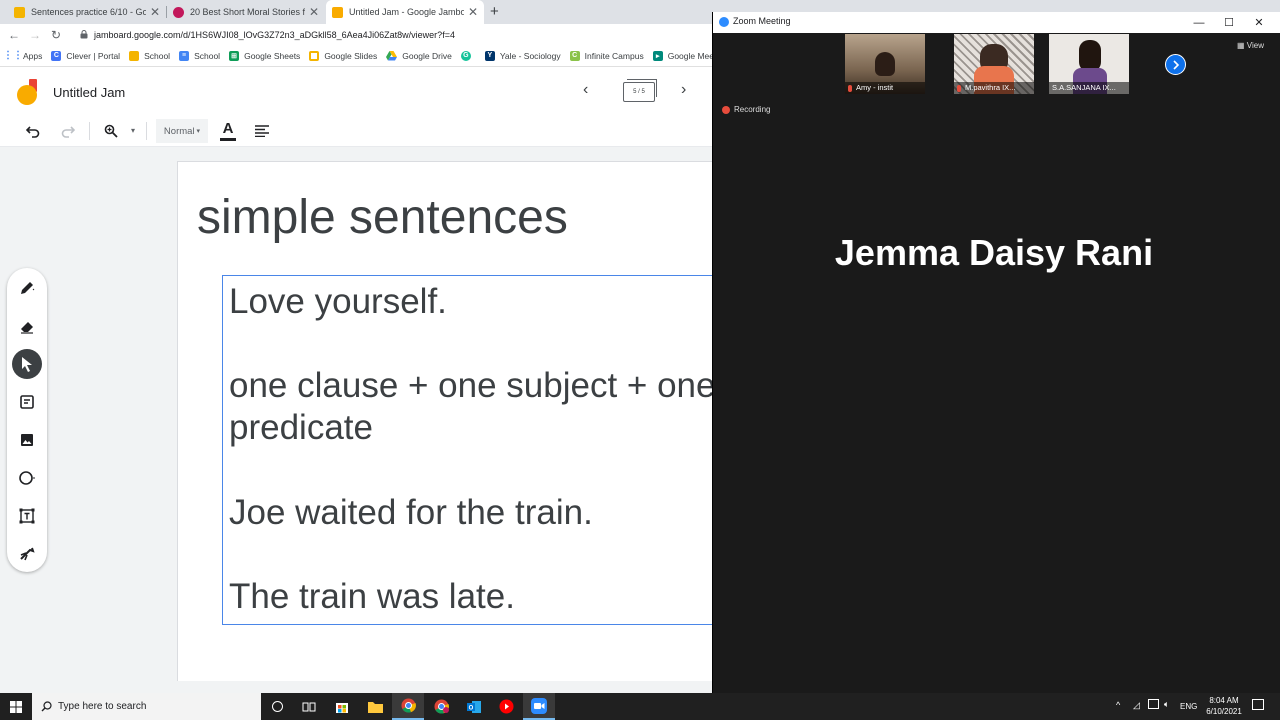 This screenshot has height=720, width=1280. Describe the element at coordinates (262, 131) in the screenshot. I see `align-icon` at that location.